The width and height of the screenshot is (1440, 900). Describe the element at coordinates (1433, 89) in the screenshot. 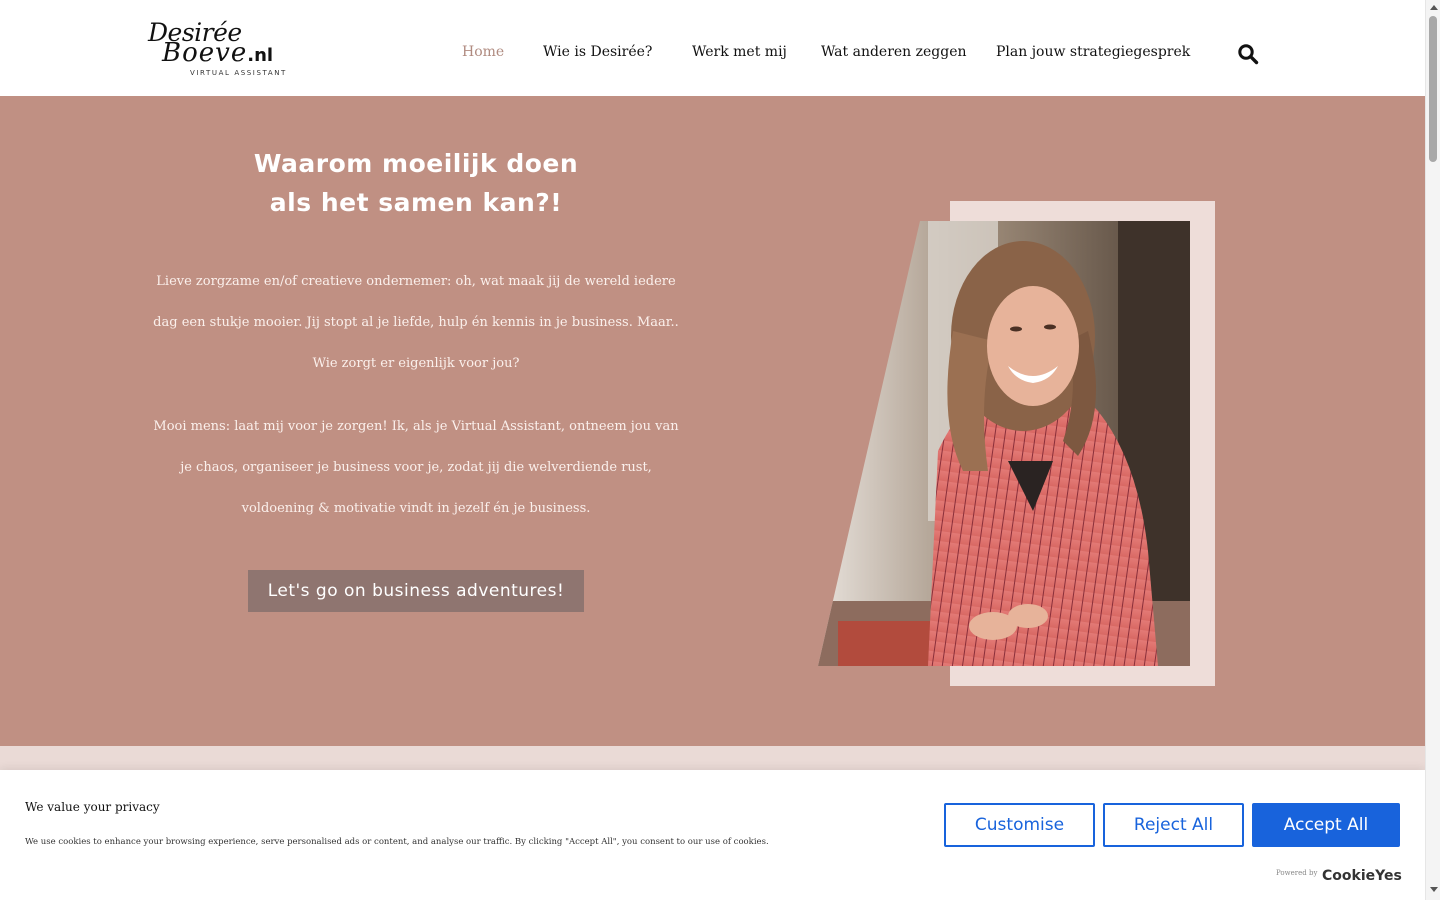

I see `scrollbar-thumb` at that location.